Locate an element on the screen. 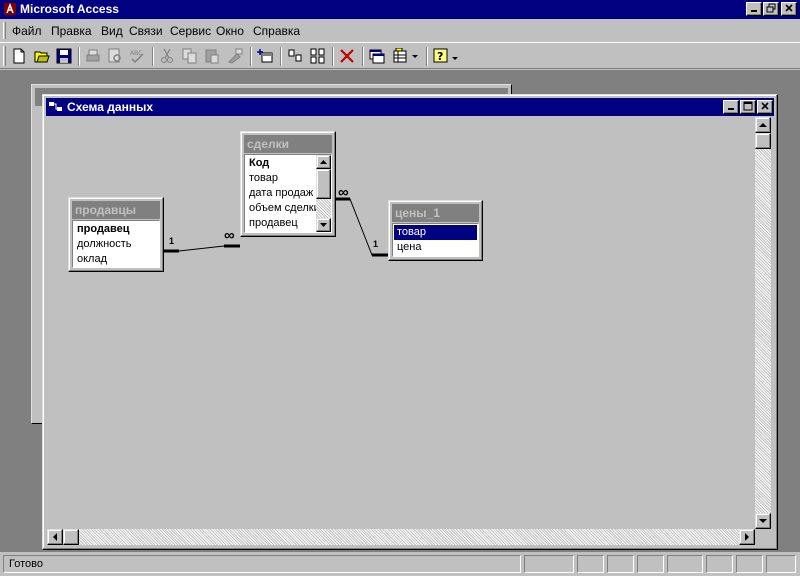 This screenshot has height=576, width=800. cut-button is located at coordinates (167, 56).